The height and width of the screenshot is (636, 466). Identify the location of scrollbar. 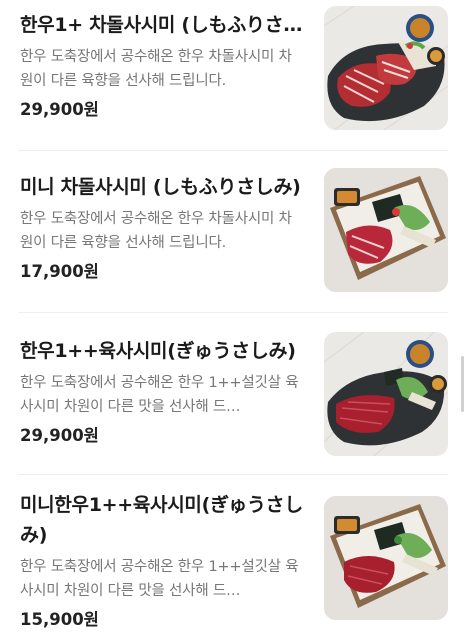
(462, 384).